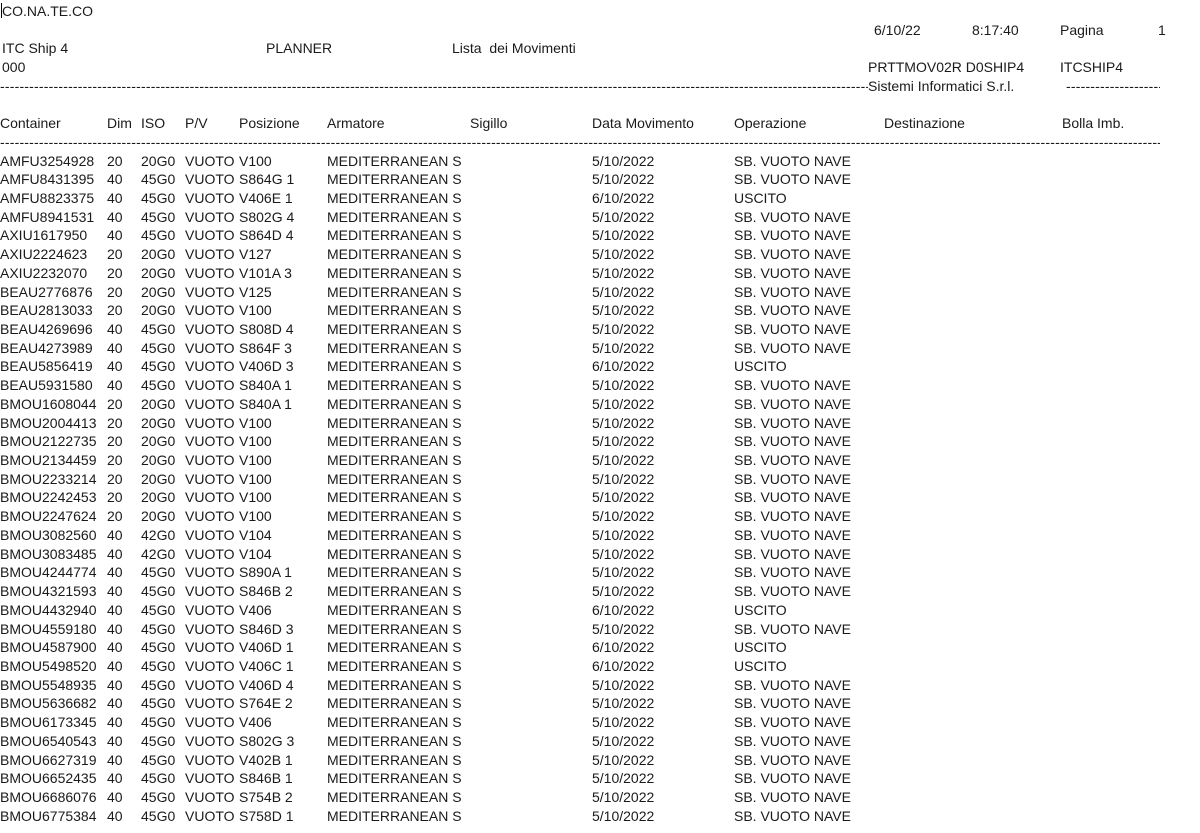 The width and height of the screenshot is (1200, 833). I want to click on cell-container: BMOU1608044, so click(48, 403).